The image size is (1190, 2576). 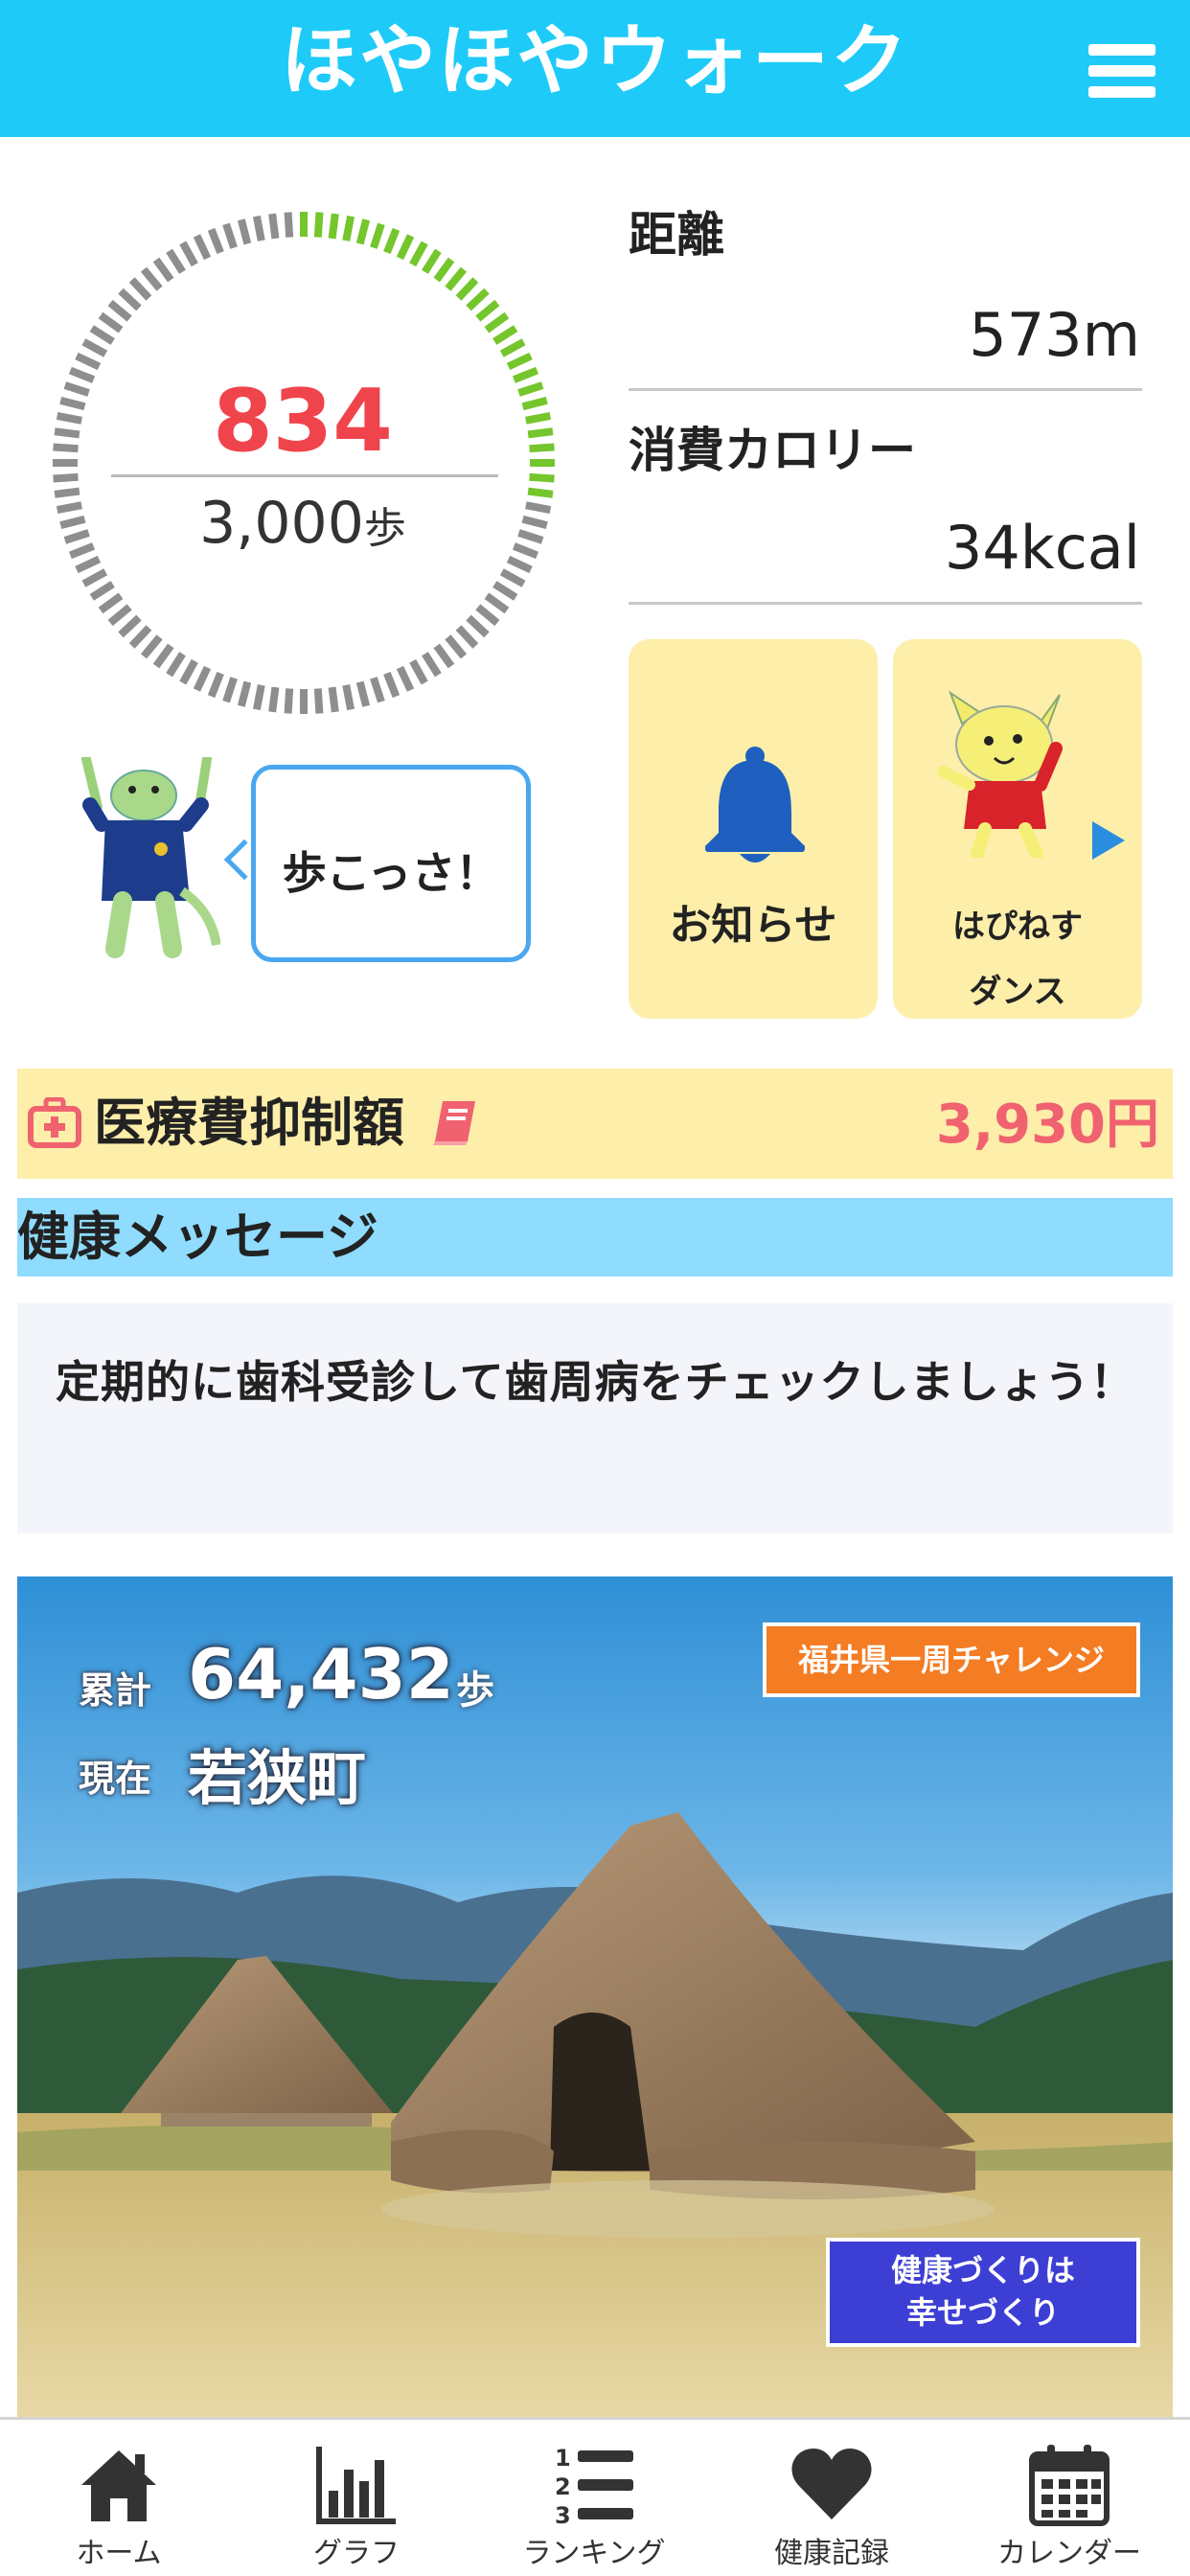 What do you see at coordinates (1017, 927) in the screenshot?
I see `dance-label-1: はぴねす` at bounding box center [1017, 927].